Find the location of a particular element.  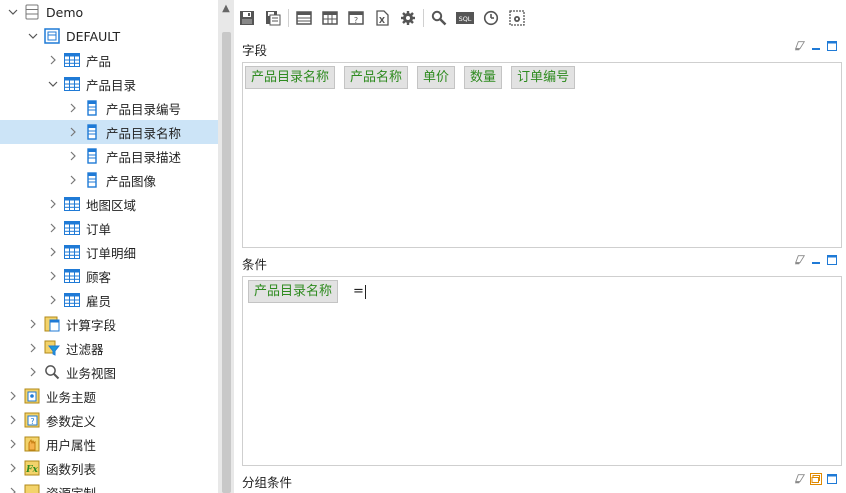

tree-node: 过滤器 is located at coordinates (109, 348).